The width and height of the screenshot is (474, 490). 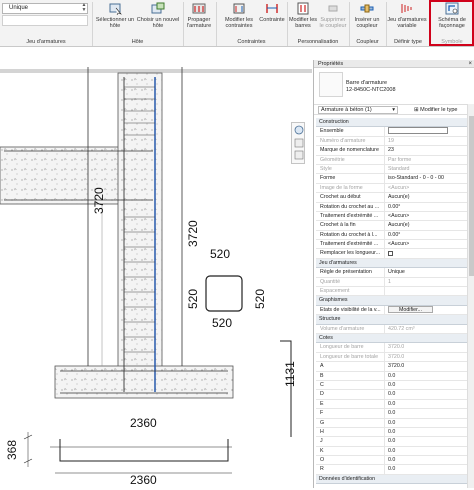 What do you see at coordinates (45, 8) in the screenshot?
I see `layout-dropdown: Unique` at bounding box center [45, 8].